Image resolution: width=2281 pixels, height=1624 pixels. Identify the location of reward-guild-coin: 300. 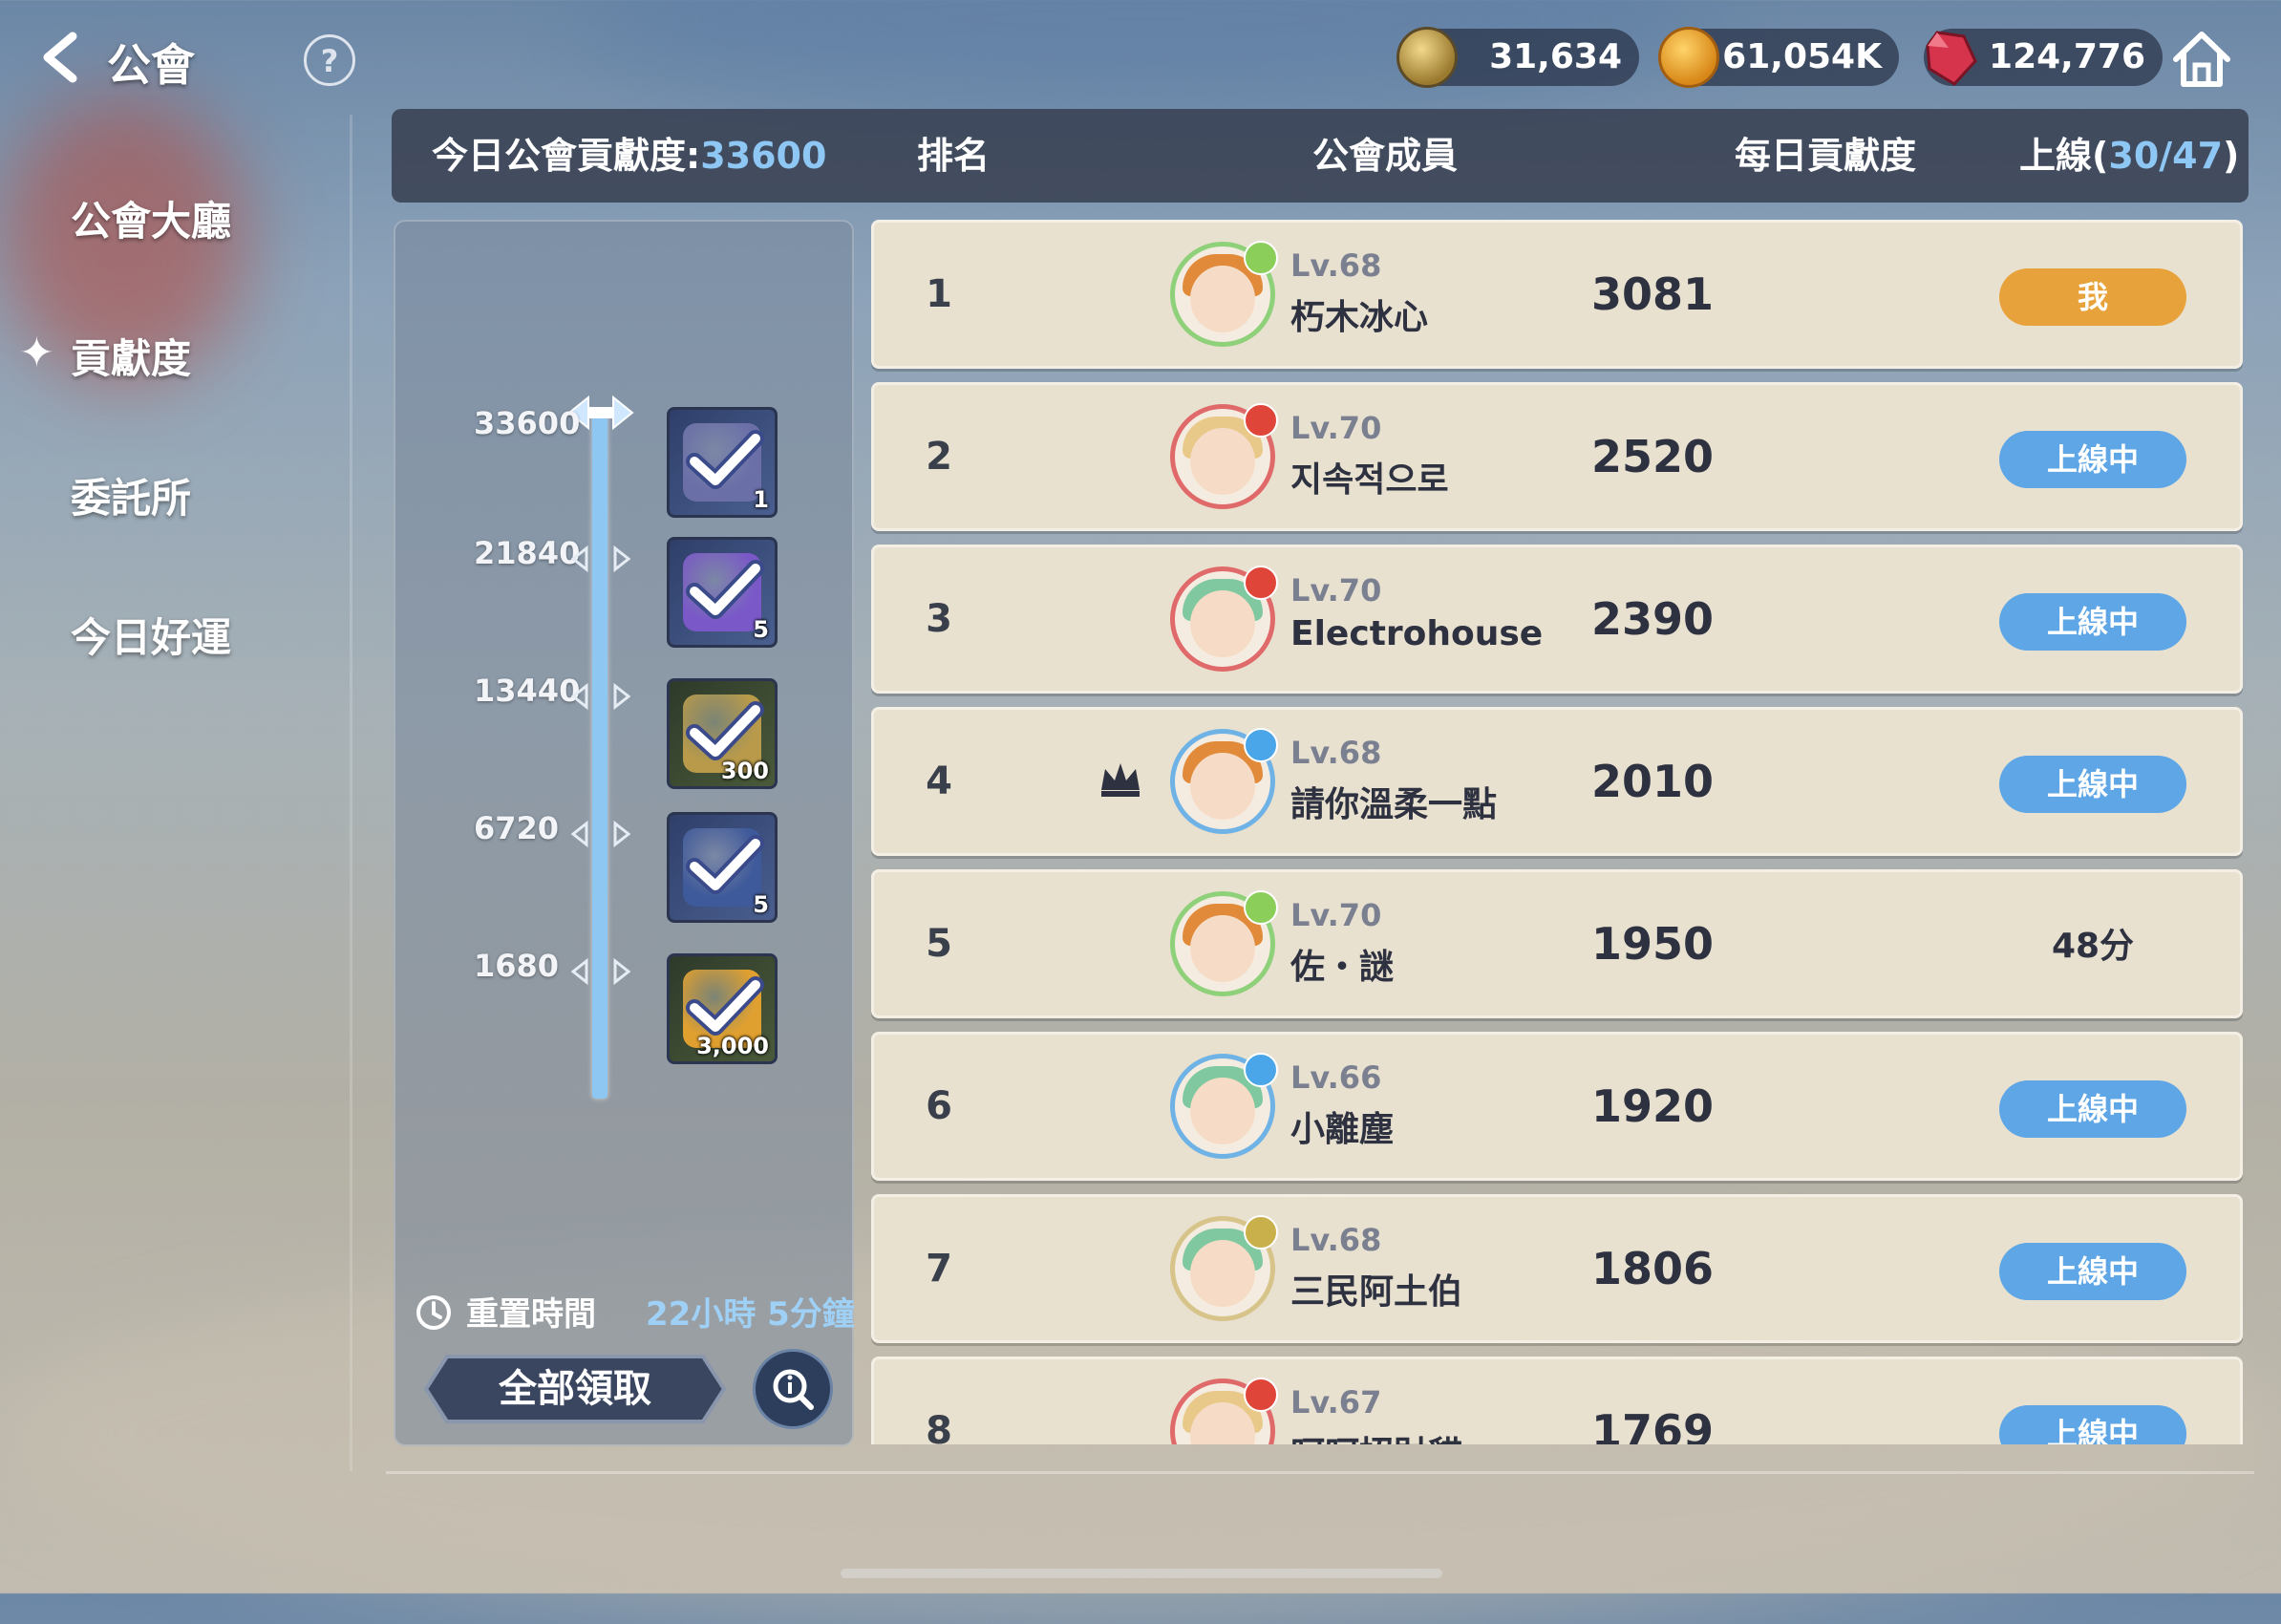
(722, 733).